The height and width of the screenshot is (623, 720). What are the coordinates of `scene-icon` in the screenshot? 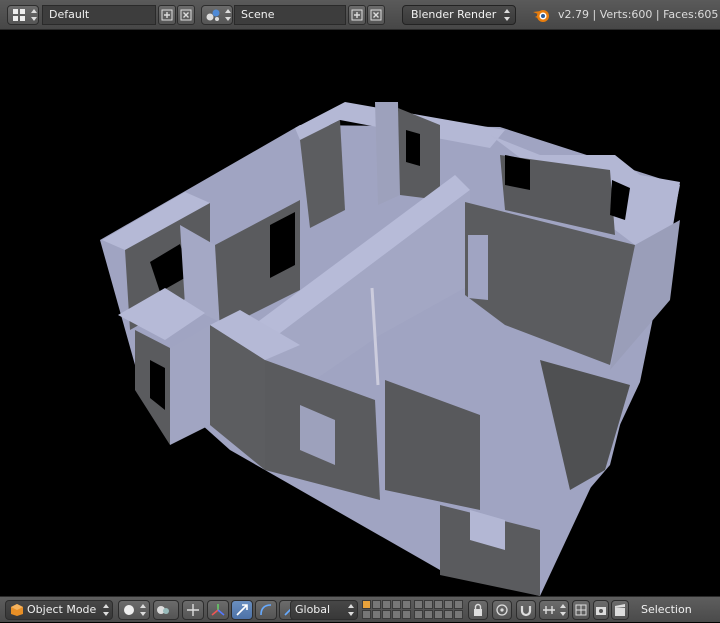 It's located at (213, 15).